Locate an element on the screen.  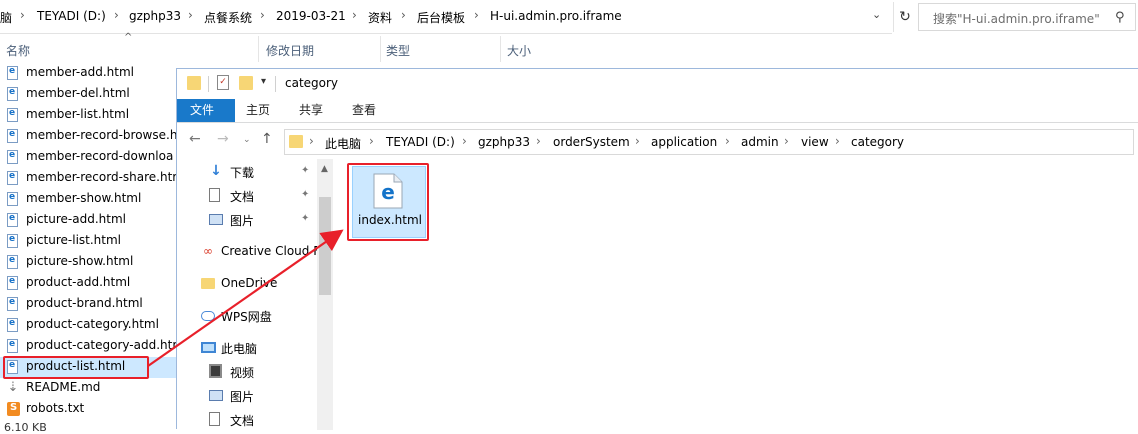
annotation-arrow is located at coordinates (245, 298).